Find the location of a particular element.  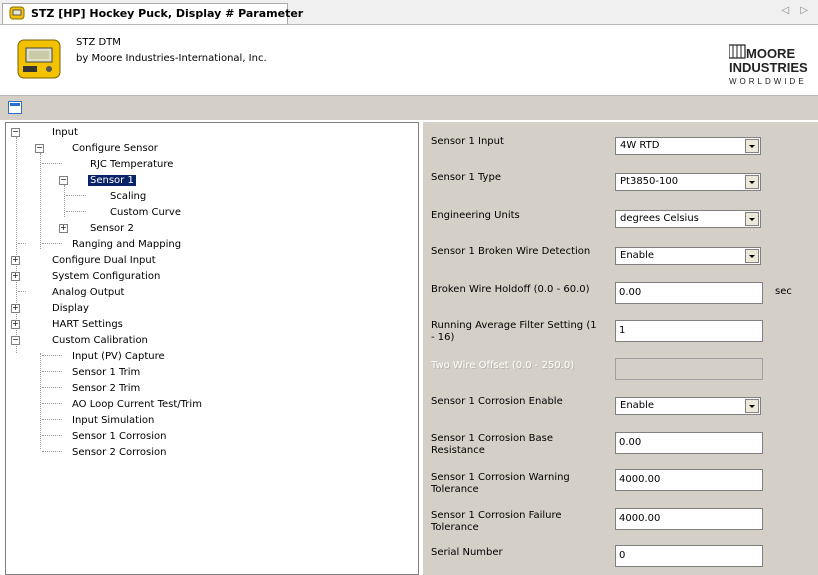

sensor-1-type-select: Pt3850-100 is located at coordinates (688, 182).